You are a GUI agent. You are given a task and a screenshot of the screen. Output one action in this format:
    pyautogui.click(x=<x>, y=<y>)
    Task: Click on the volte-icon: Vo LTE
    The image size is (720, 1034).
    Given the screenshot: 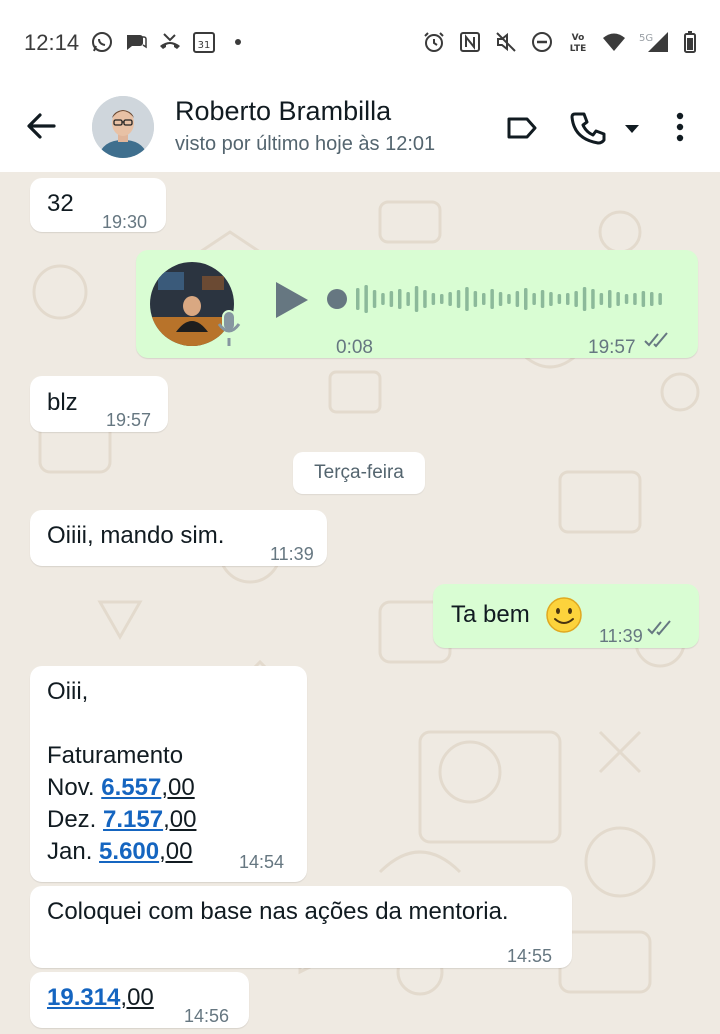 What is the action you would take?
    pyautogui.click(x=578, y=42)
    